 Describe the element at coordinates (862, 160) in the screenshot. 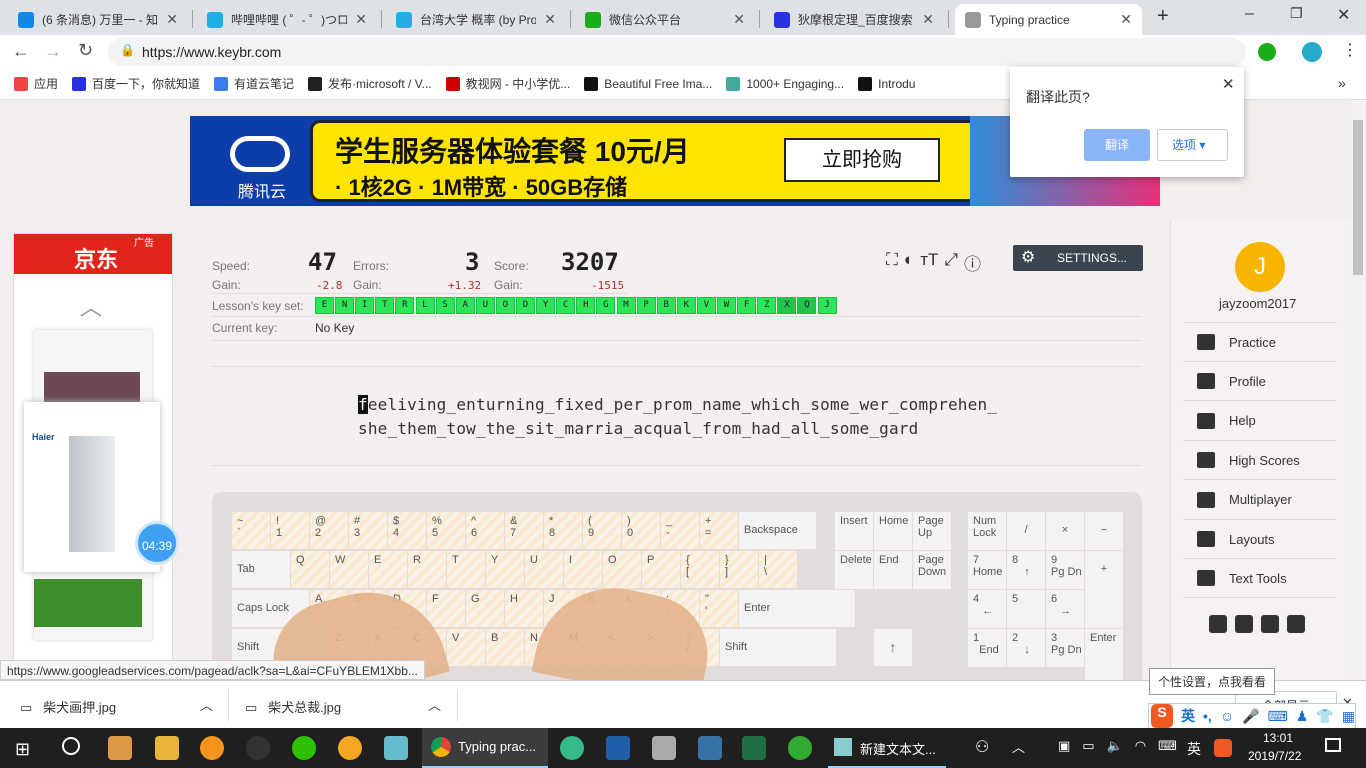

I see `banner-cta: 立即抢购` at that location.